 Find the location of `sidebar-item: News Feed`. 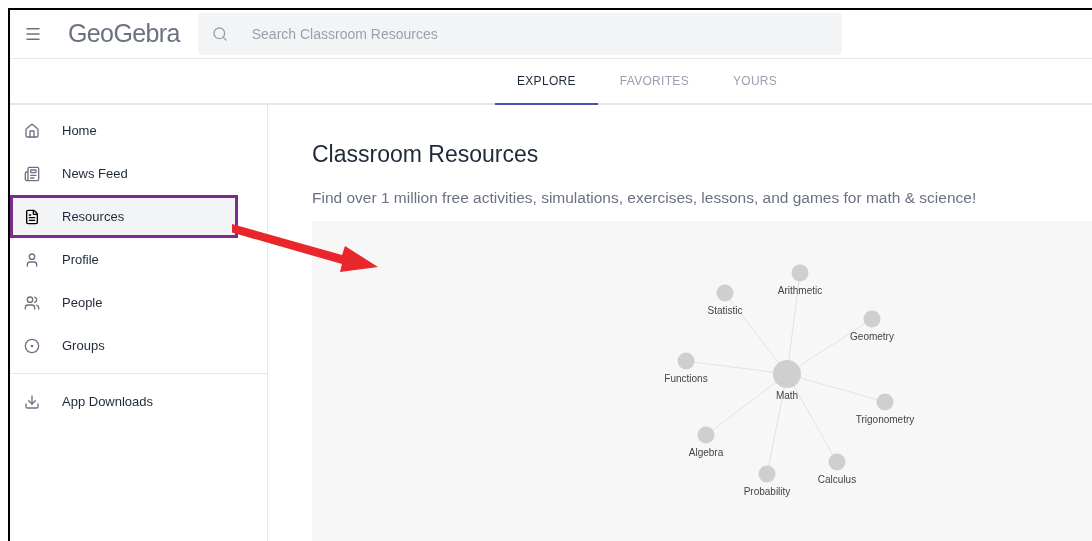

sidebar-item: News Feed is located at coordinates (138, 174).